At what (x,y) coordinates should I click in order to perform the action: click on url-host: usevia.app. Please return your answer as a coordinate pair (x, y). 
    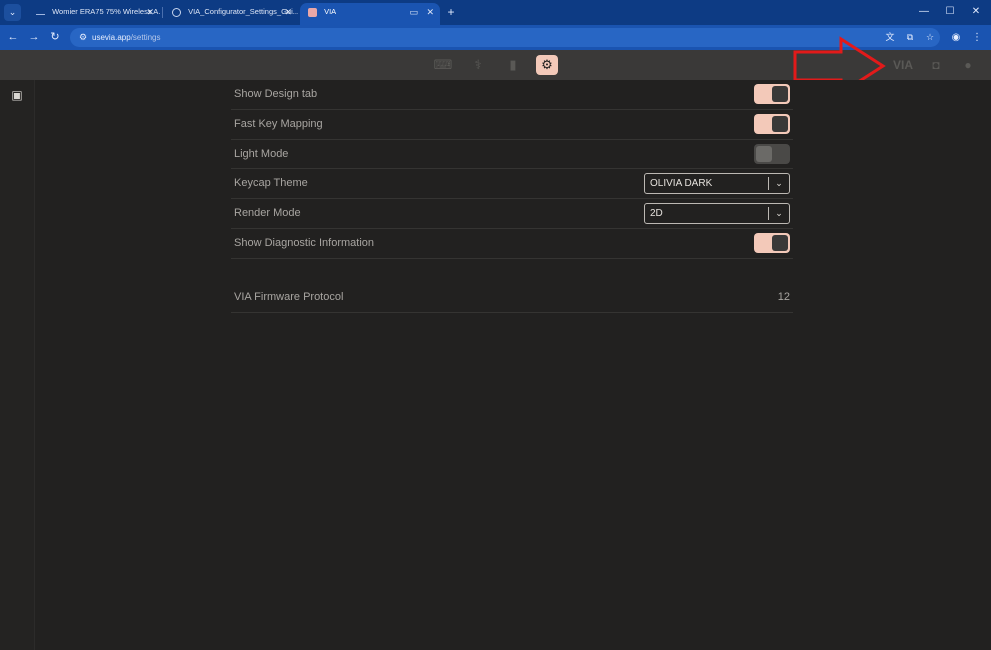
    Looking at the image, I should click on (111, 37).